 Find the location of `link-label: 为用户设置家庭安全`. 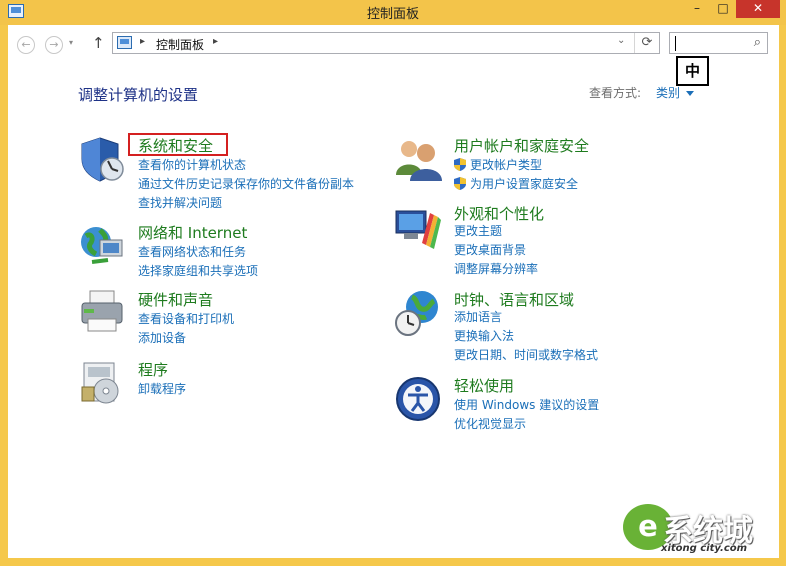

link-label: 为用户设置家庭安全 is located at coordinates (524, 184).